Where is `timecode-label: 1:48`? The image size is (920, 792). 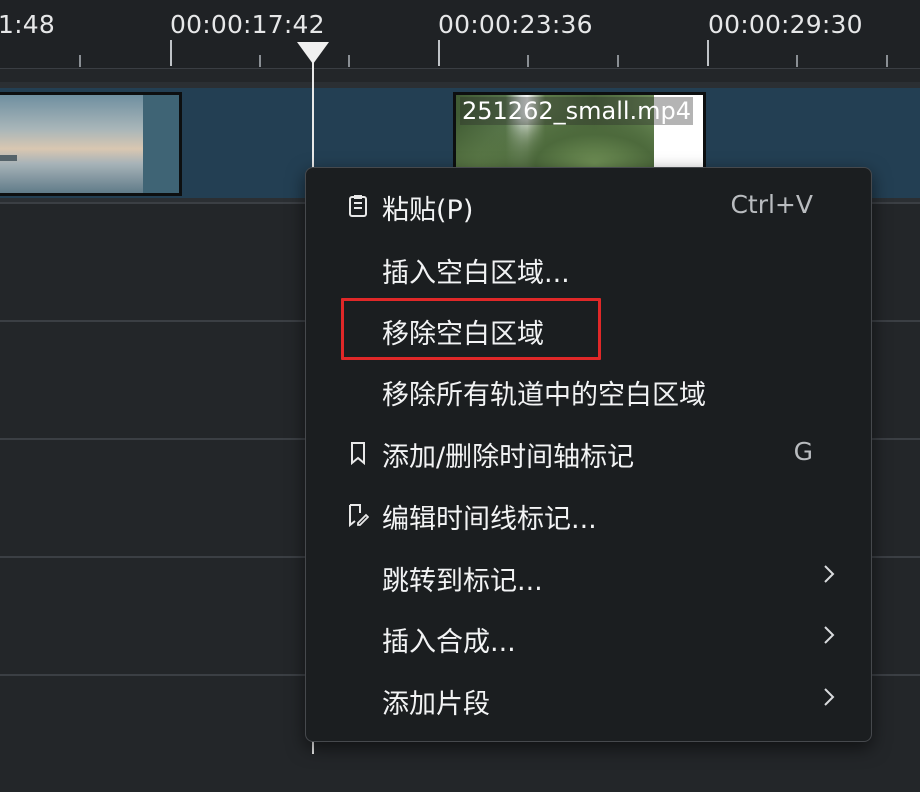
timecode-label: 1:48 is located at coordinates (27, 24).